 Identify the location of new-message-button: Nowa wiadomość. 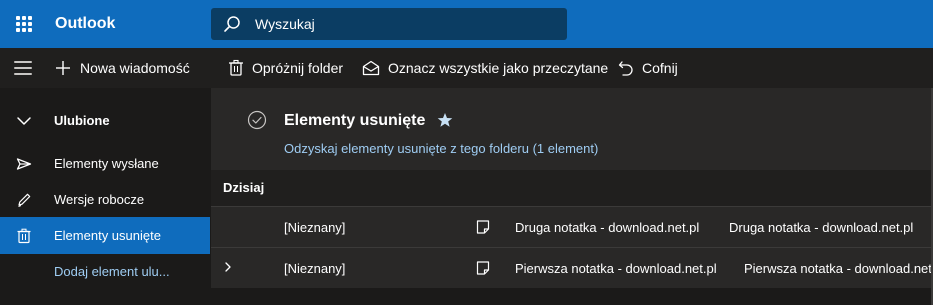
(122, 68).